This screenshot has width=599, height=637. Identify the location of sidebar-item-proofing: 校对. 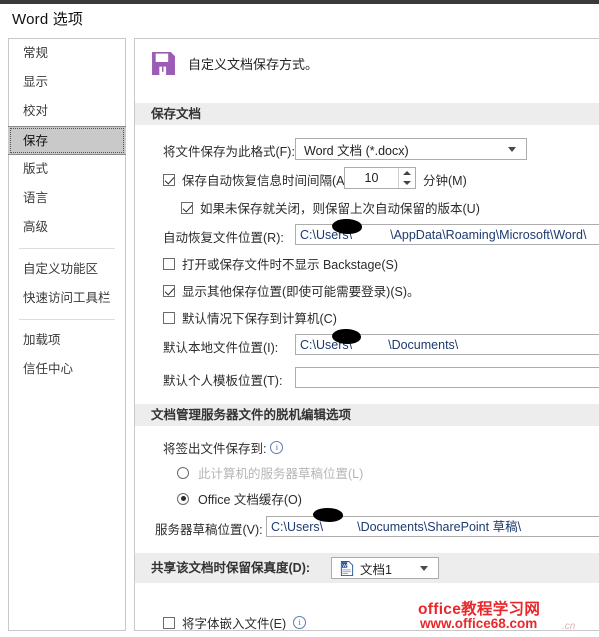
(67, 111).